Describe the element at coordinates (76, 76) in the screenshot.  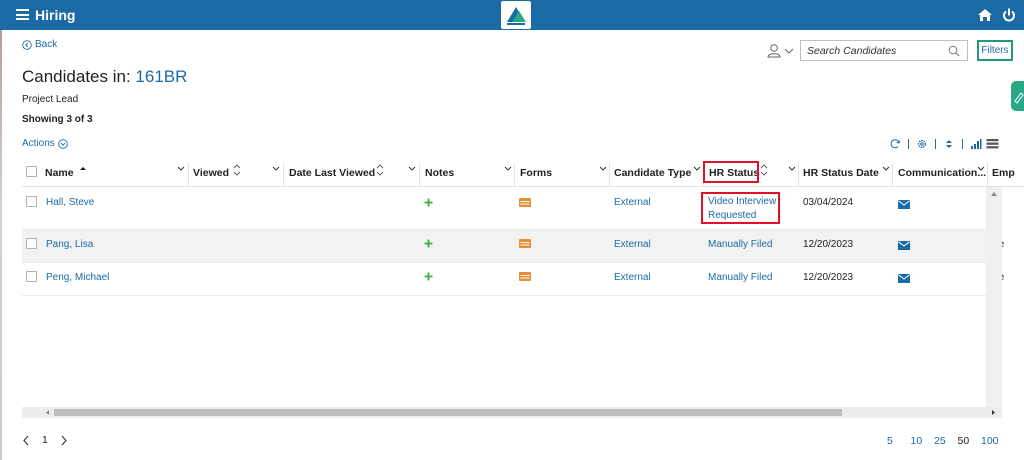
I see `title-prefix: Candidates in:` at that location.